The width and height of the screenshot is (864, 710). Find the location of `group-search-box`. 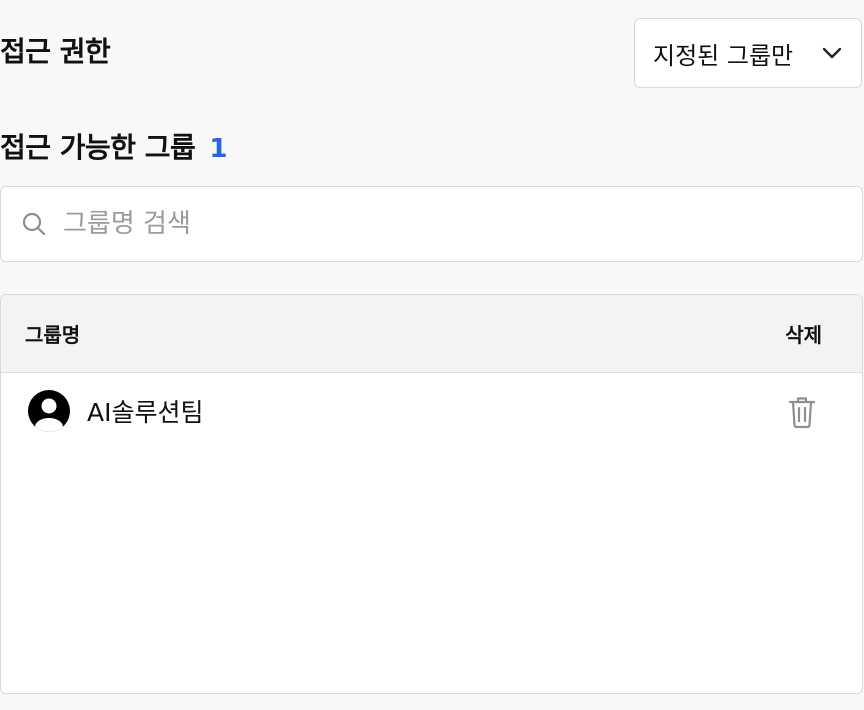

group-search-box is located at coordinates (431, 224).